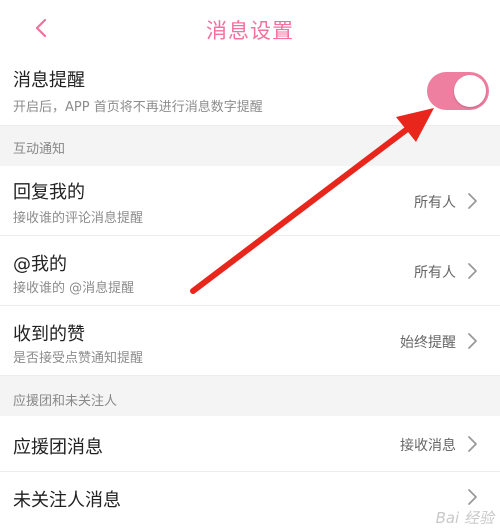 The image size is (500, 530). I want to click on section-label-support: 应援团和未关注人, so click(65, 401).